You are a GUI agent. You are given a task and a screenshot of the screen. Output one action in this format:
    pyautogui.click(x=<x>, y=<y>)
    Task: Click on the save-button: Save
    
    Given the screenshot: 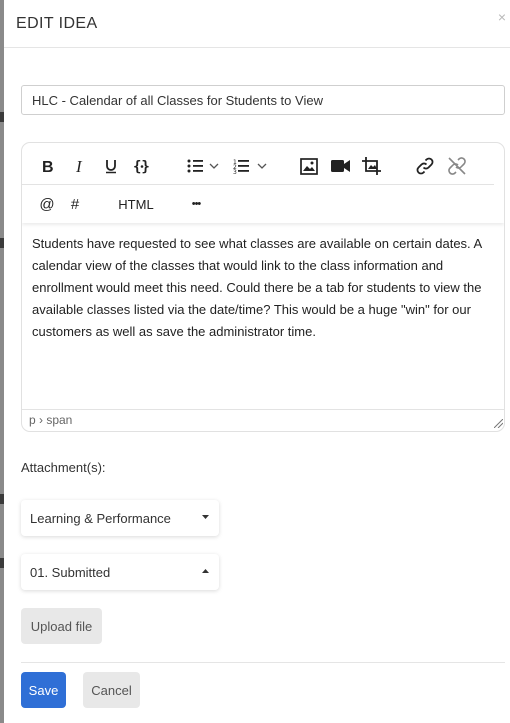 What is the action you would take?
    pyautogui.click(x=43, y=690)
    